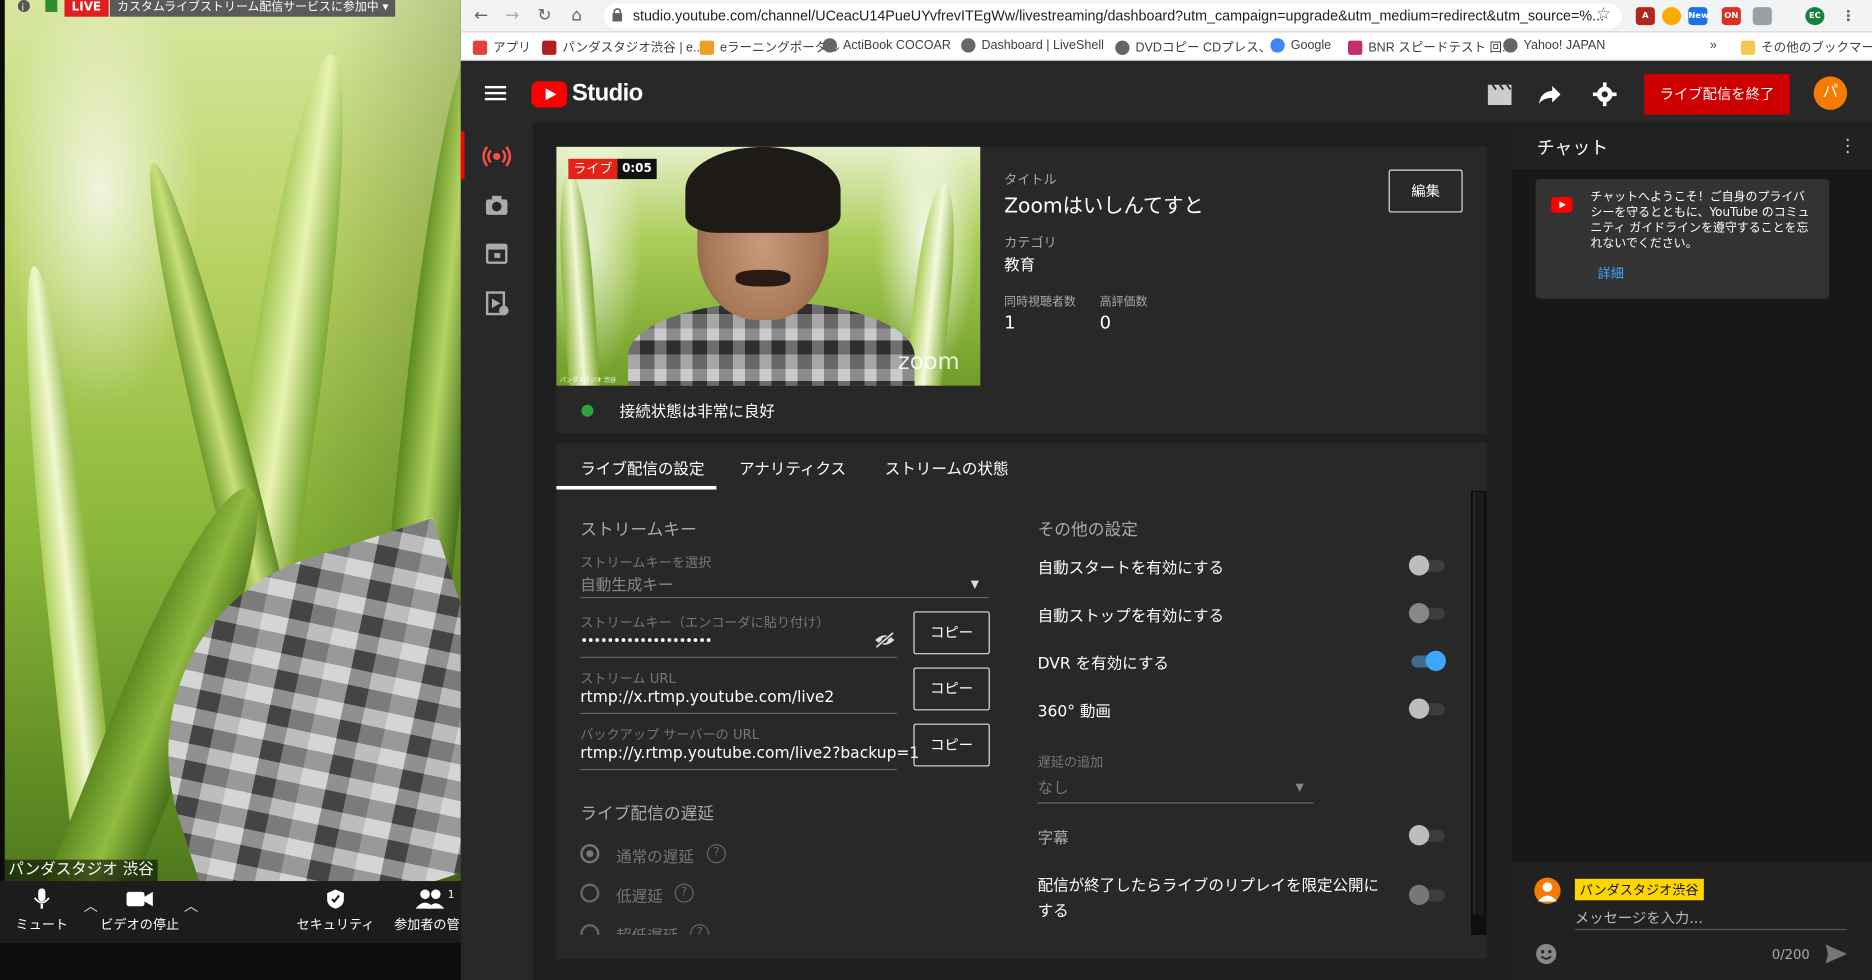 Image resolution: width=1872 pixels, height=980 pixels. What do you see at coordinates (1815, 16) in the screenshot?
I see `profile-avatar: EC` at bounding box center [1815, 16].